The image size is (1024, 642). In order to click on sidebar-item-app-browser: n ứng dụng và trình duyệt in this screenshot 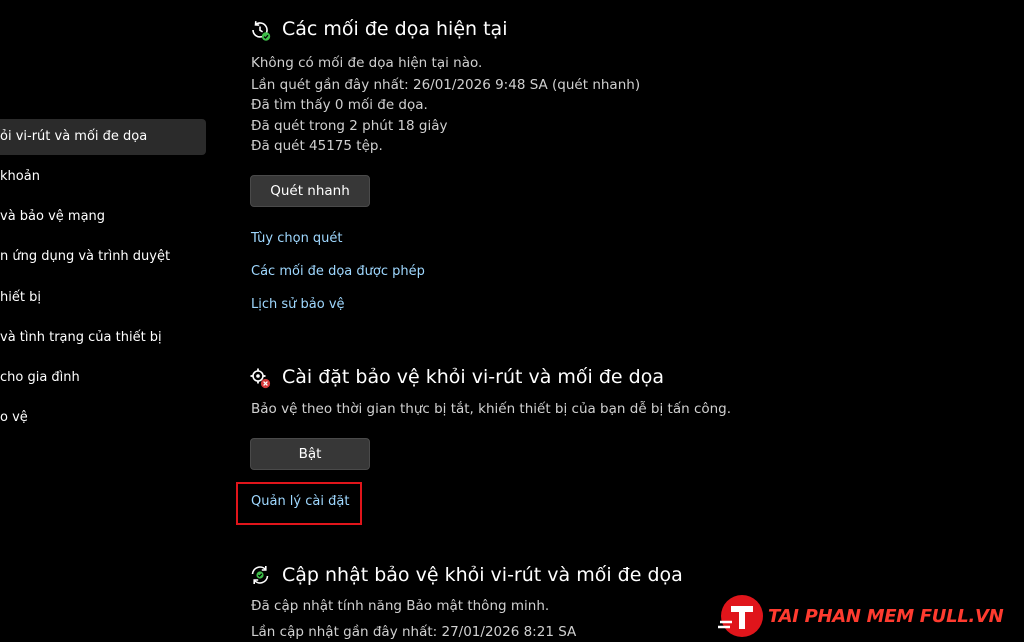, I will do `click(103, 257)`.